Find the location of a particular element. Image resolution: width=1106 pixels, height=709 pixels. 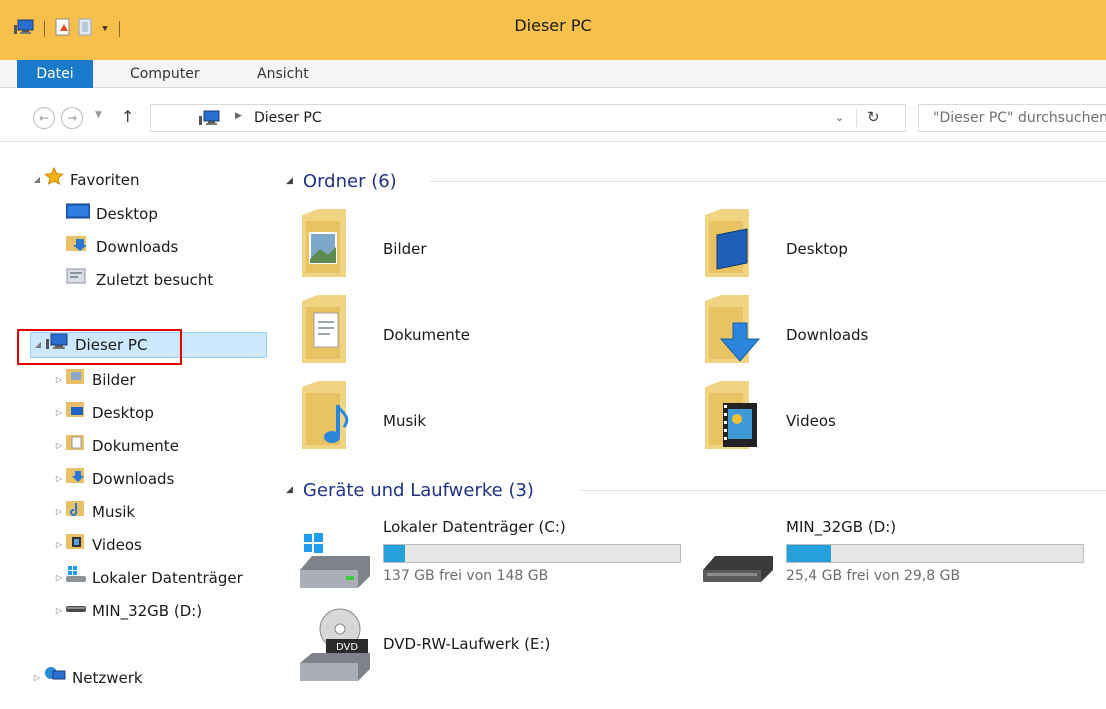

tree-item-desktop: Desktop is located at coordinates (111, 214).